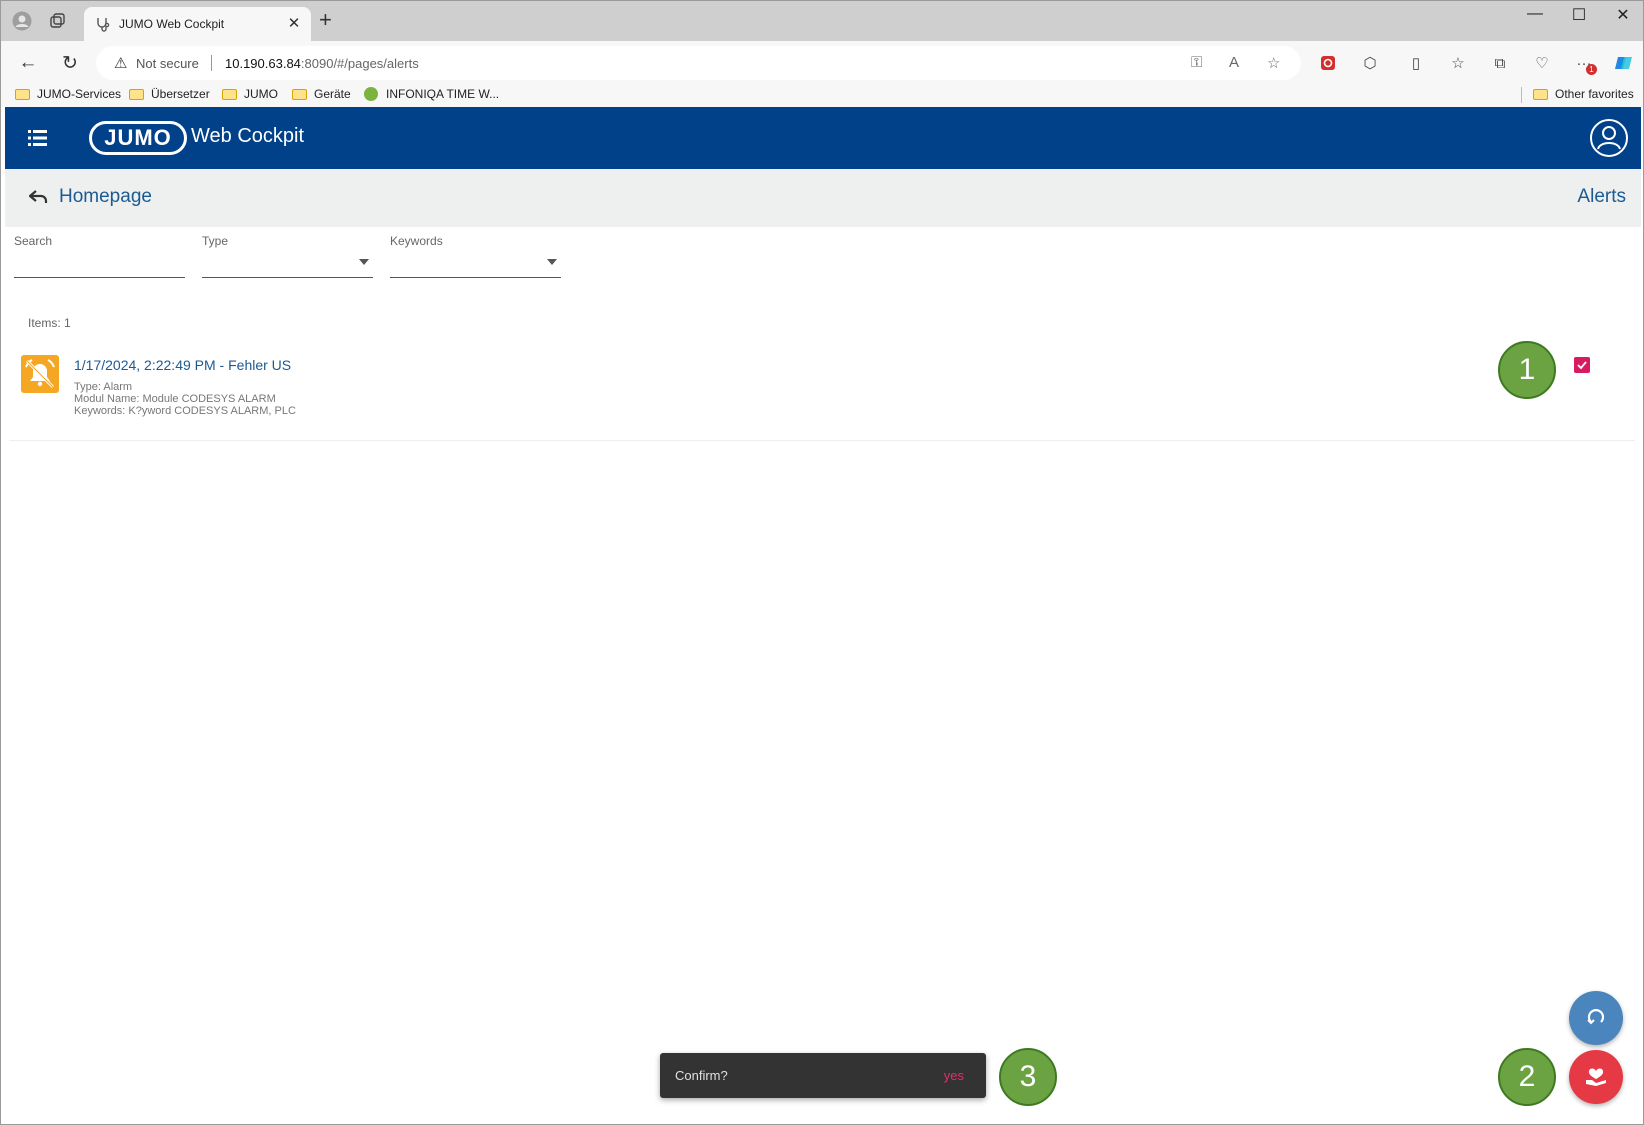  I want to click on notification-badge: 1, so click(1591, 69).